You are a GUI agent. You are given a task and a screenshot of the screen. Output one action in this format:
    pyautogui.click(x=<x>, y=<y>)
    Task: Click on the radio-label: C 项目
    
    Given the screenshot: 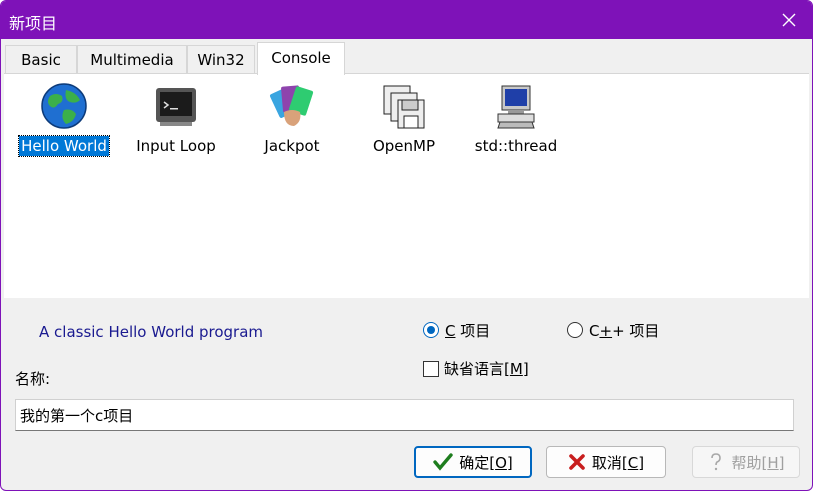 What is the action you would take?
    pyautogui.click(x=468, y=330)
    